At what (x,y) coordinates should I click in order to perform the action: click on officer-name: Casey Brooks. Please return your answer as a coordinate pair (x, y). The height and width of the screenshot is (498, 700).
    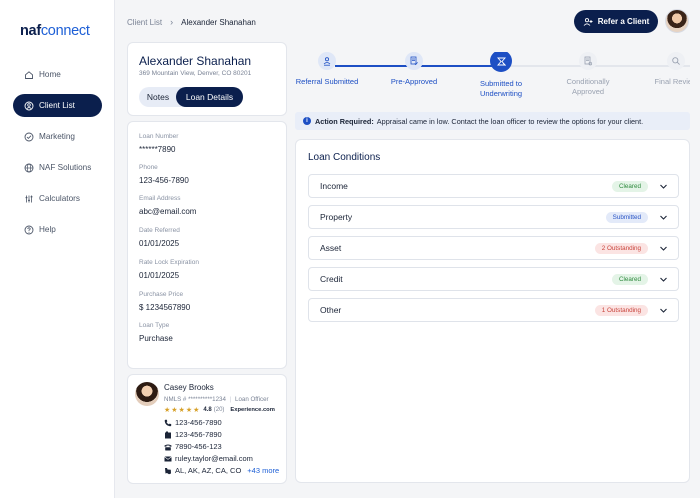
    Looking at the image, I should click on (189, 387).